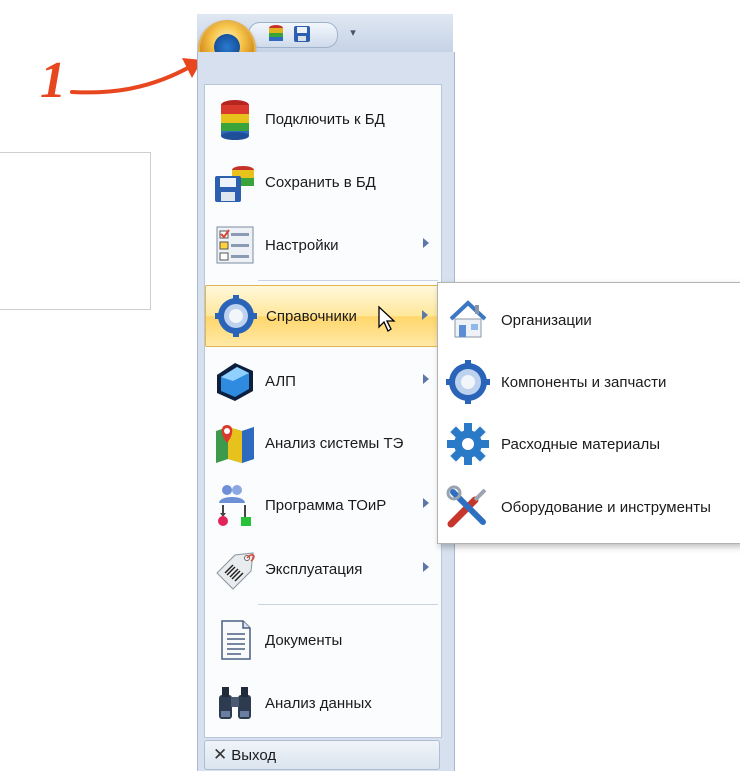 The height and width of the screenshot is (771, 740). I want to click on menu-item-documents: Документы, so click(322, 640).